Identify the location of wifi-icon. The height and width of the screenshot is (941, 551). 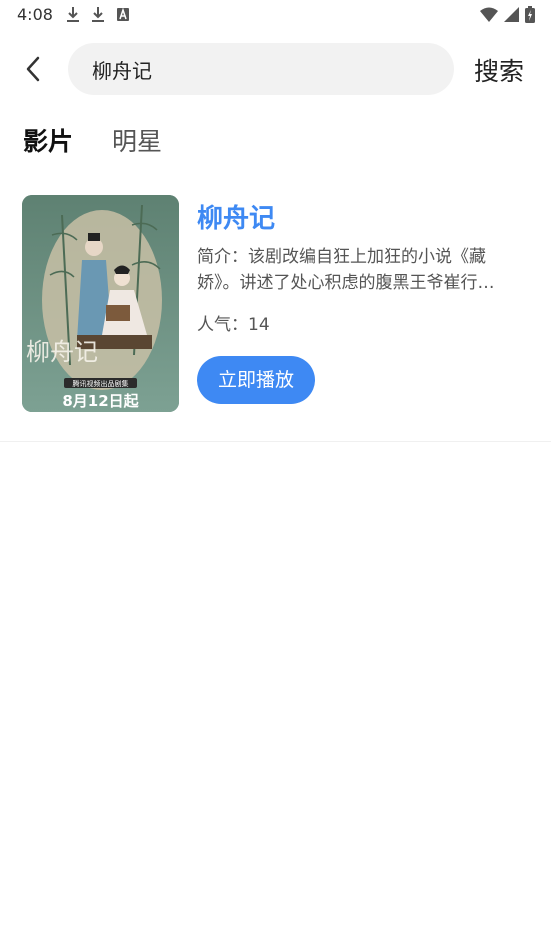
(489, 14).